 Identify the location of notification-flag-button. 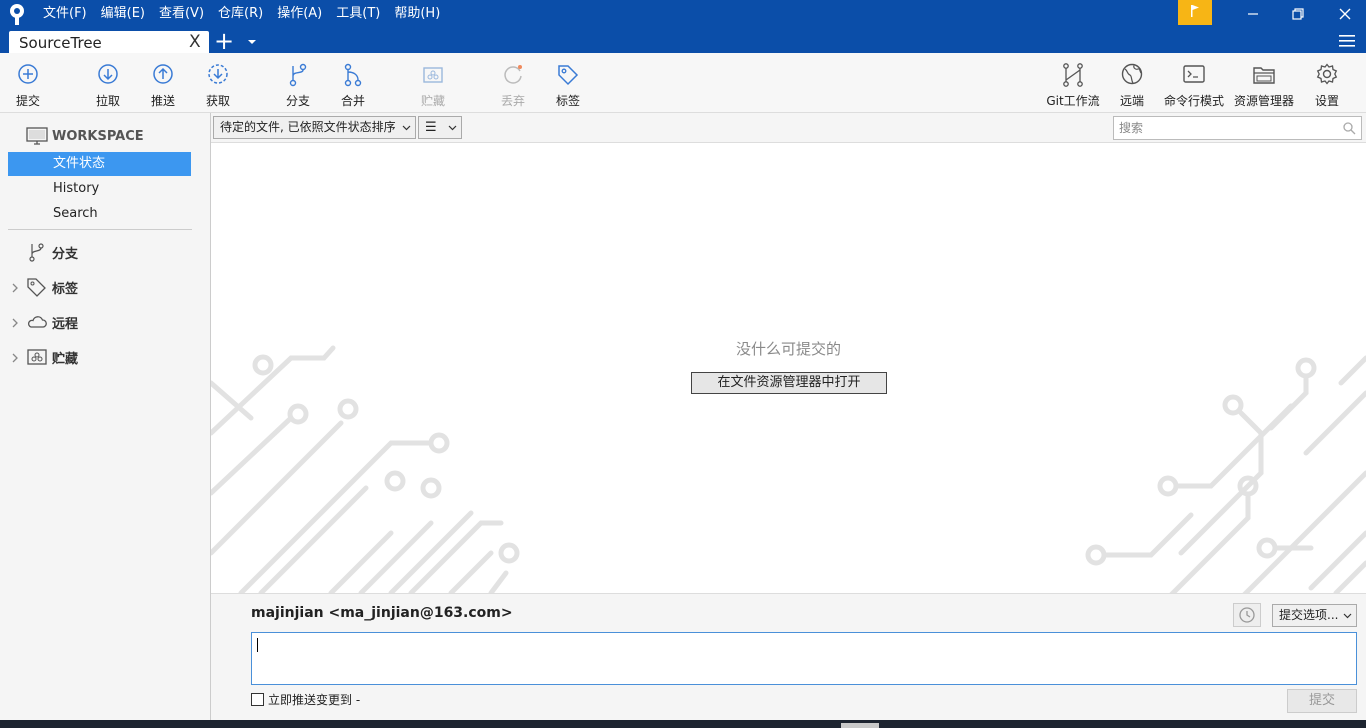
(1195, 12).